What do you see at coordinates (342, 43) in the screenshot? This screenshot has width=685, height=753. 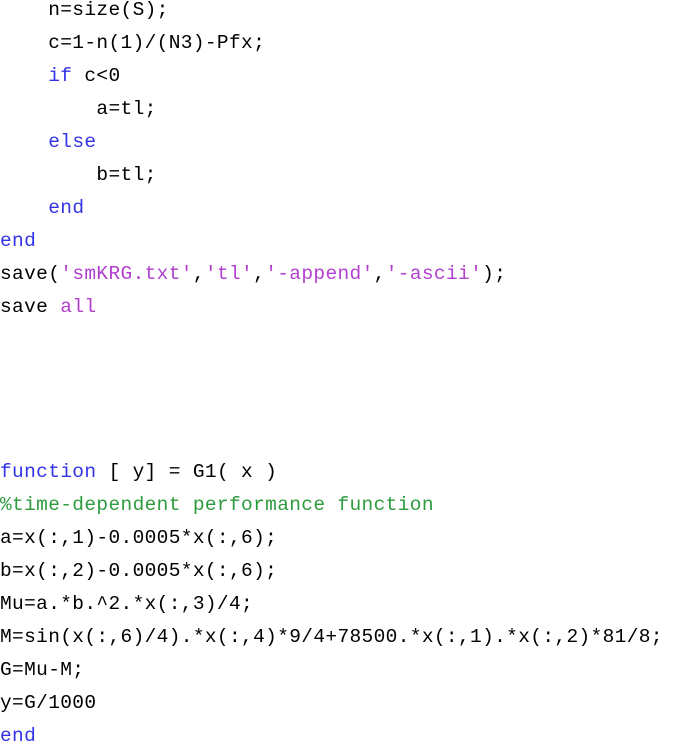 I see `code-line: c=1-n(1)/(N3)-Pfx;` at bounding box center [342, 43].